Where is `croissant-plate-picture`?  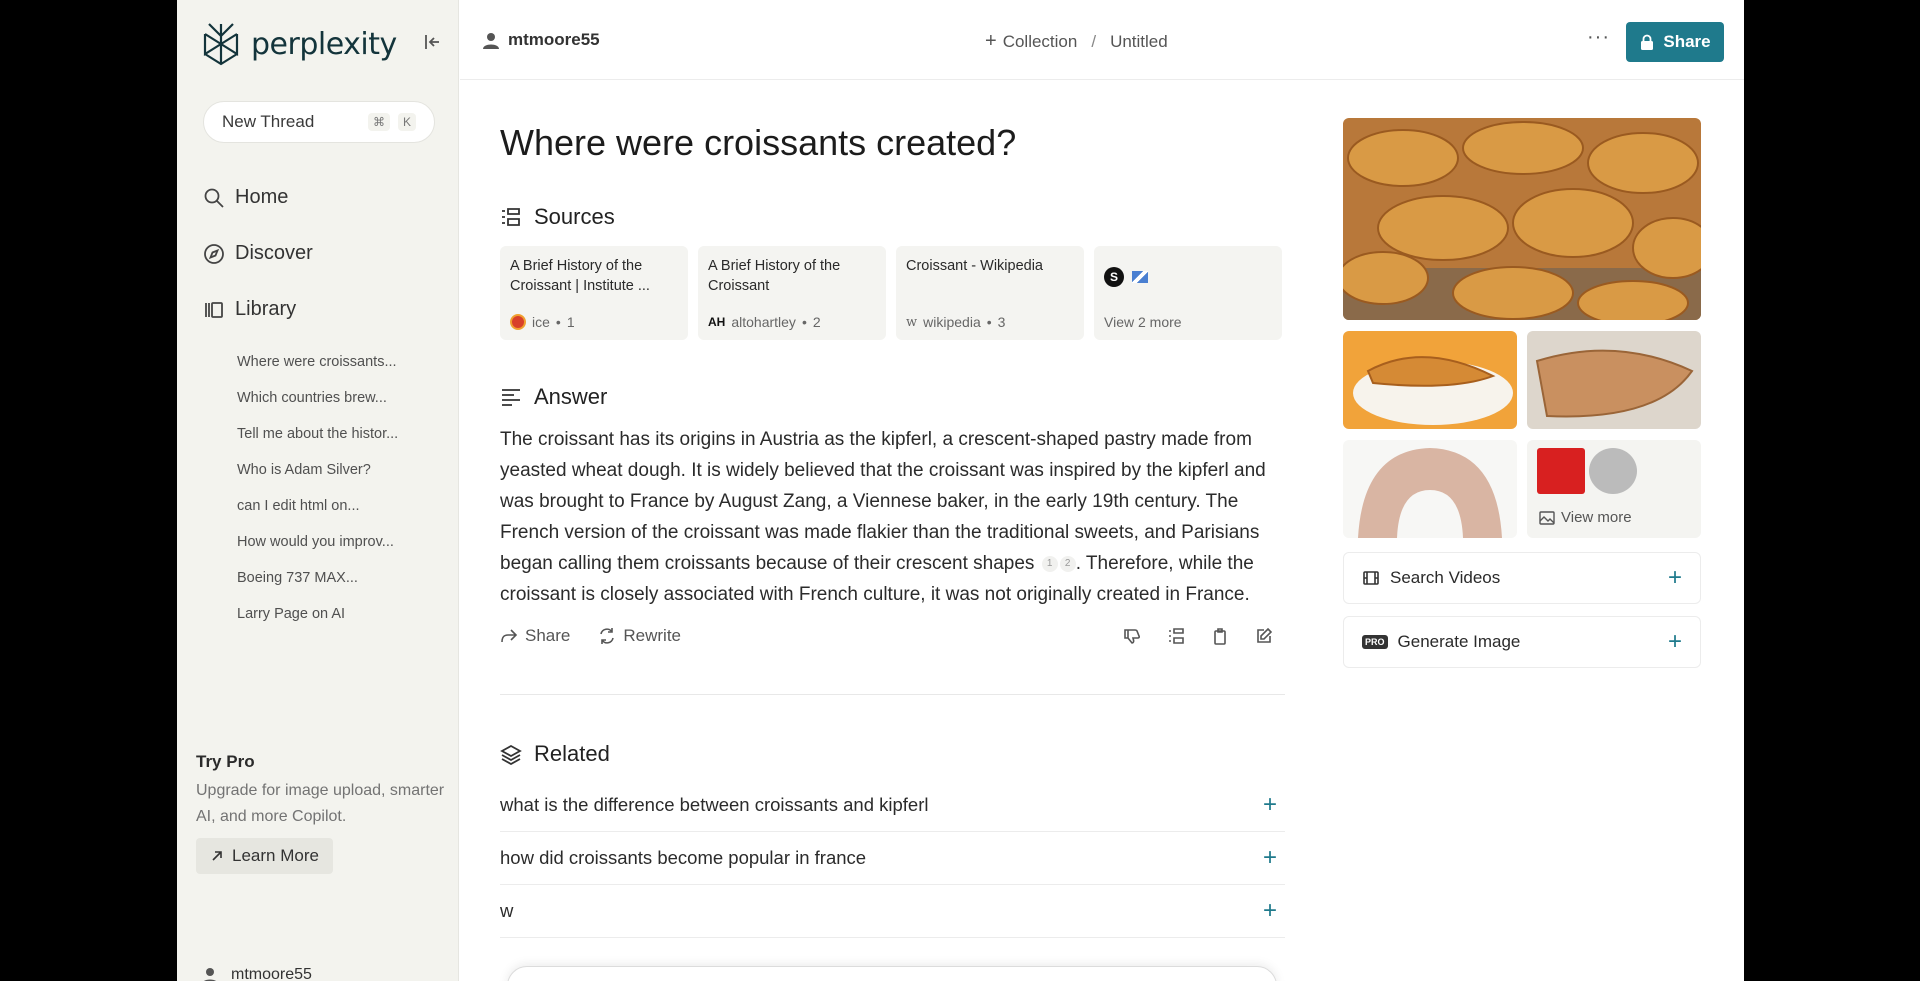 croissant-plate-picture is located at coordinates (1430, 380).